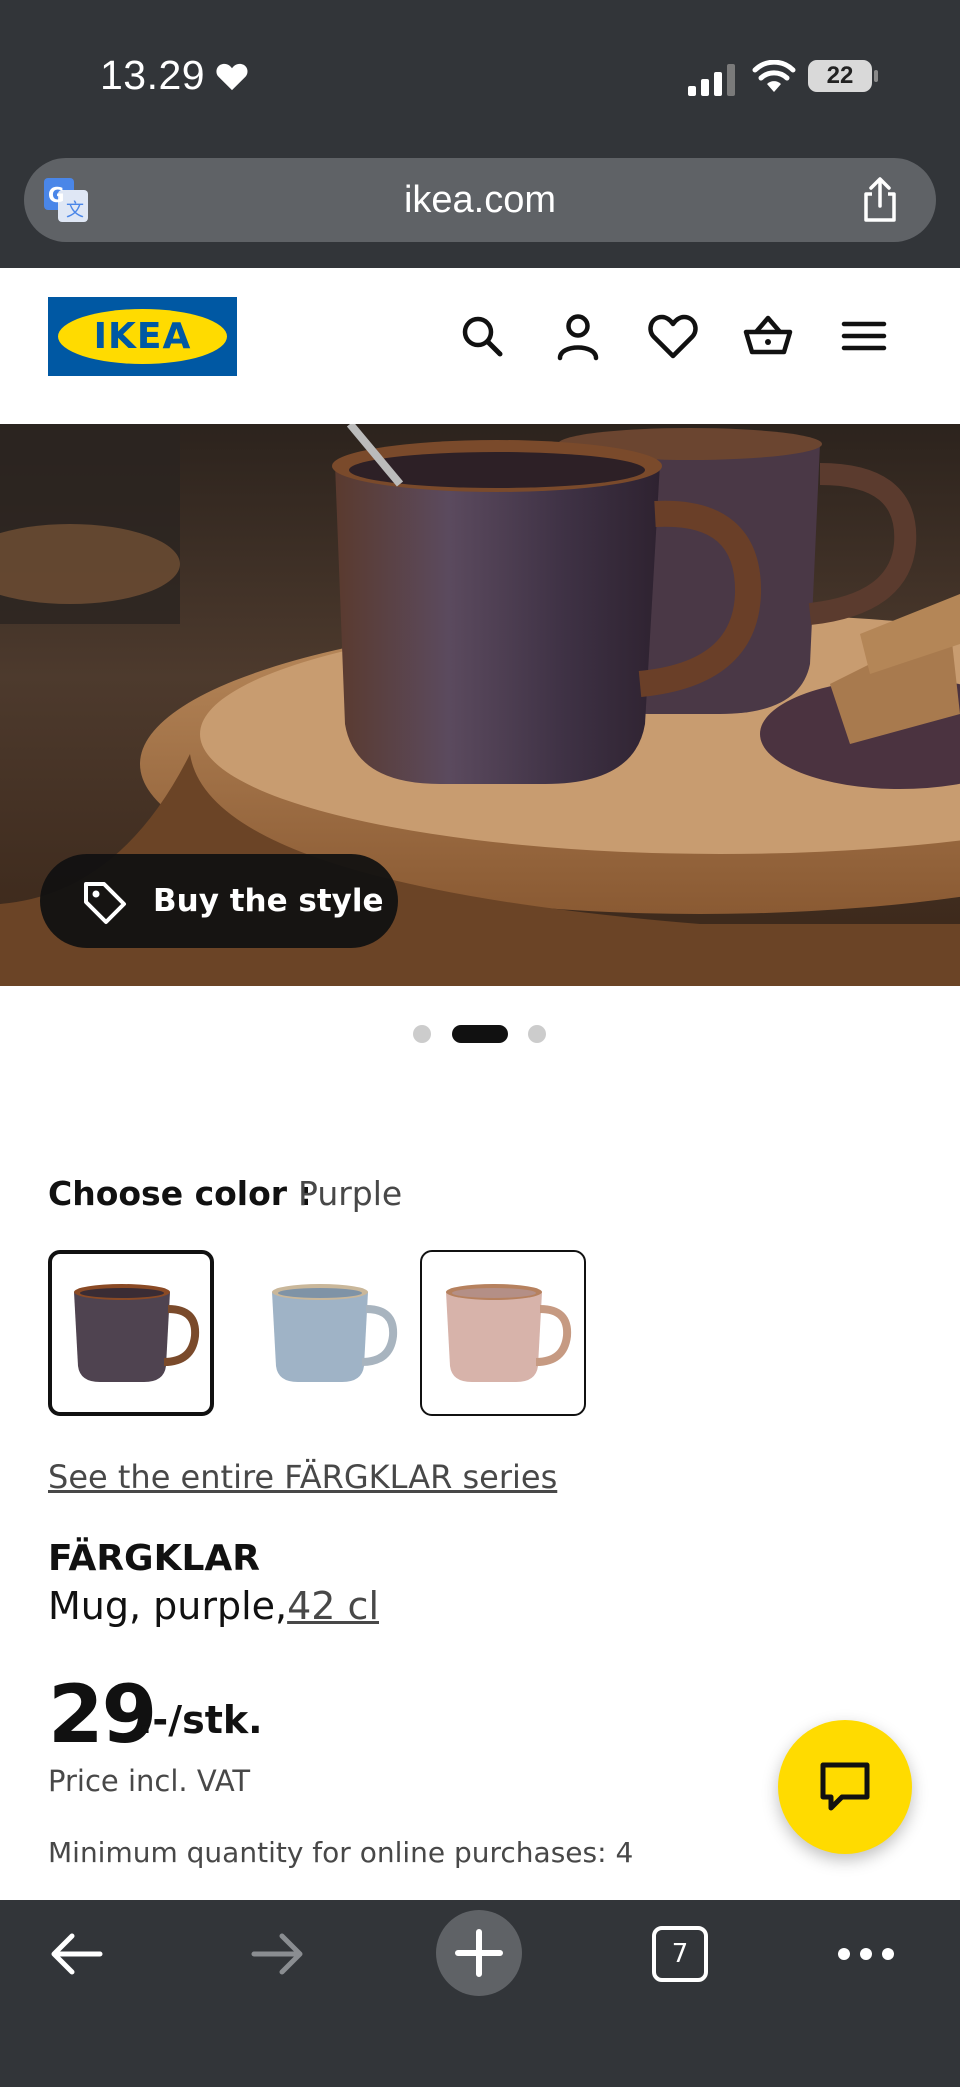 Image resolution: width=960 pixels, height=2087 pixels. What do you see at coordinates (200, 1720) in the screenshot?
I see `price-suffix: .-/stk.` at bounding box center [200, 1720].